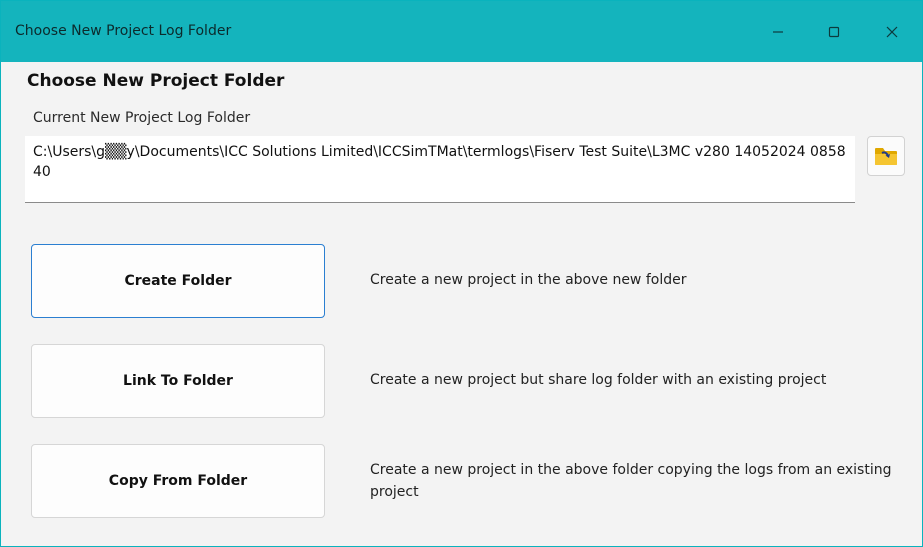  I want to click on minimize-icon, so click(778, 32).